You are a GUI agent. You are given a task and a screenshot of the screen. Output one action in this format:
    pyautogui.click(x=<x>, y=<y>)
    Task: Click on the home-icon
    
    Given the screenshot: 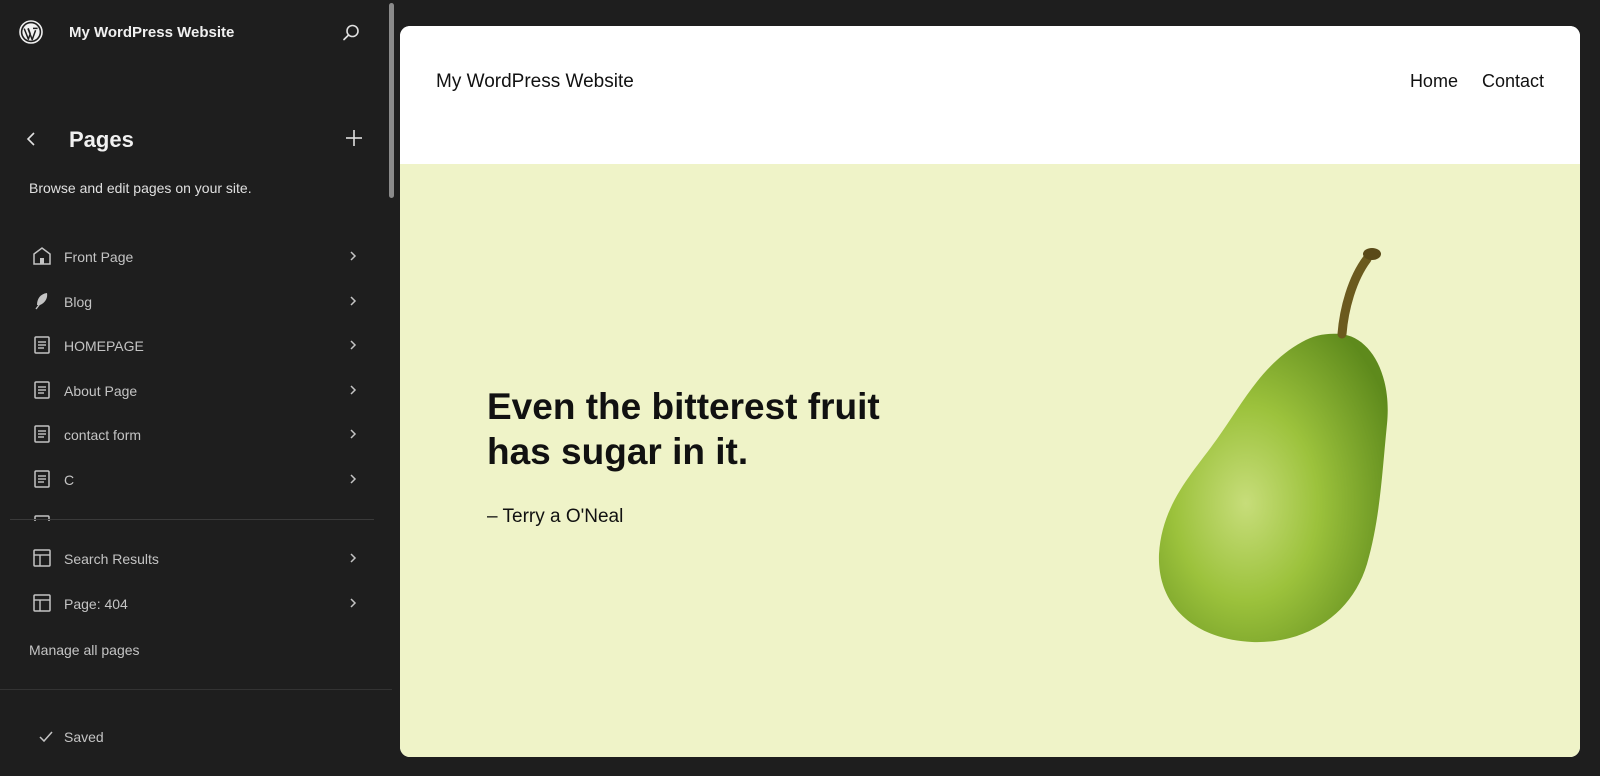 What is the action you would take?
    pyautogui.click(x=42, y=256)
    